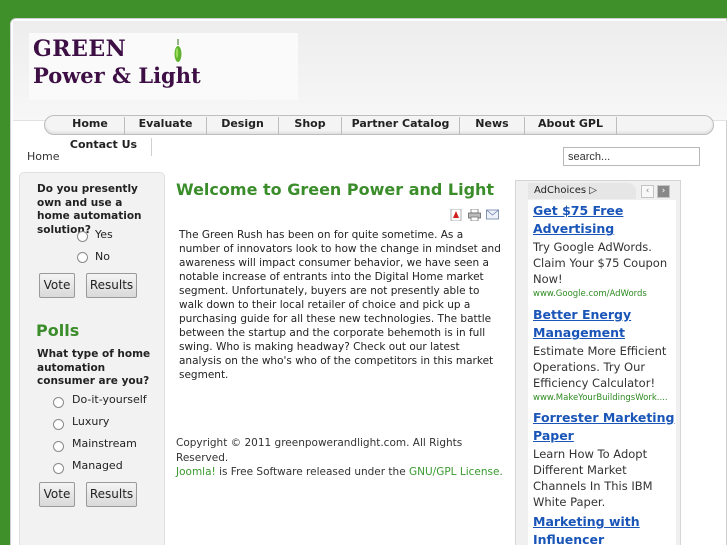 Image resolution: width=727 pixels, height=545 pixels. I want to click on email-icon, so click(492, 214).